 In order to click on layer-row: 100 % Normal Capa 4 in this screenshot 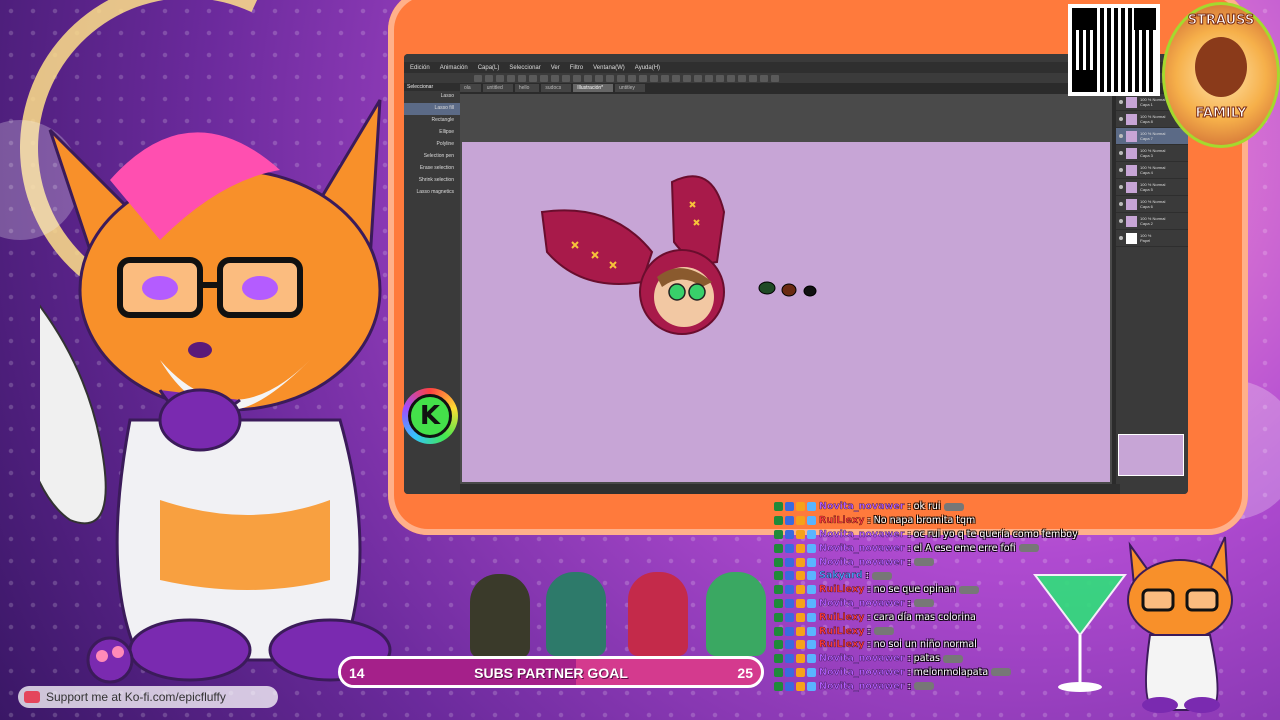, I will do `click(1152, 170)`.